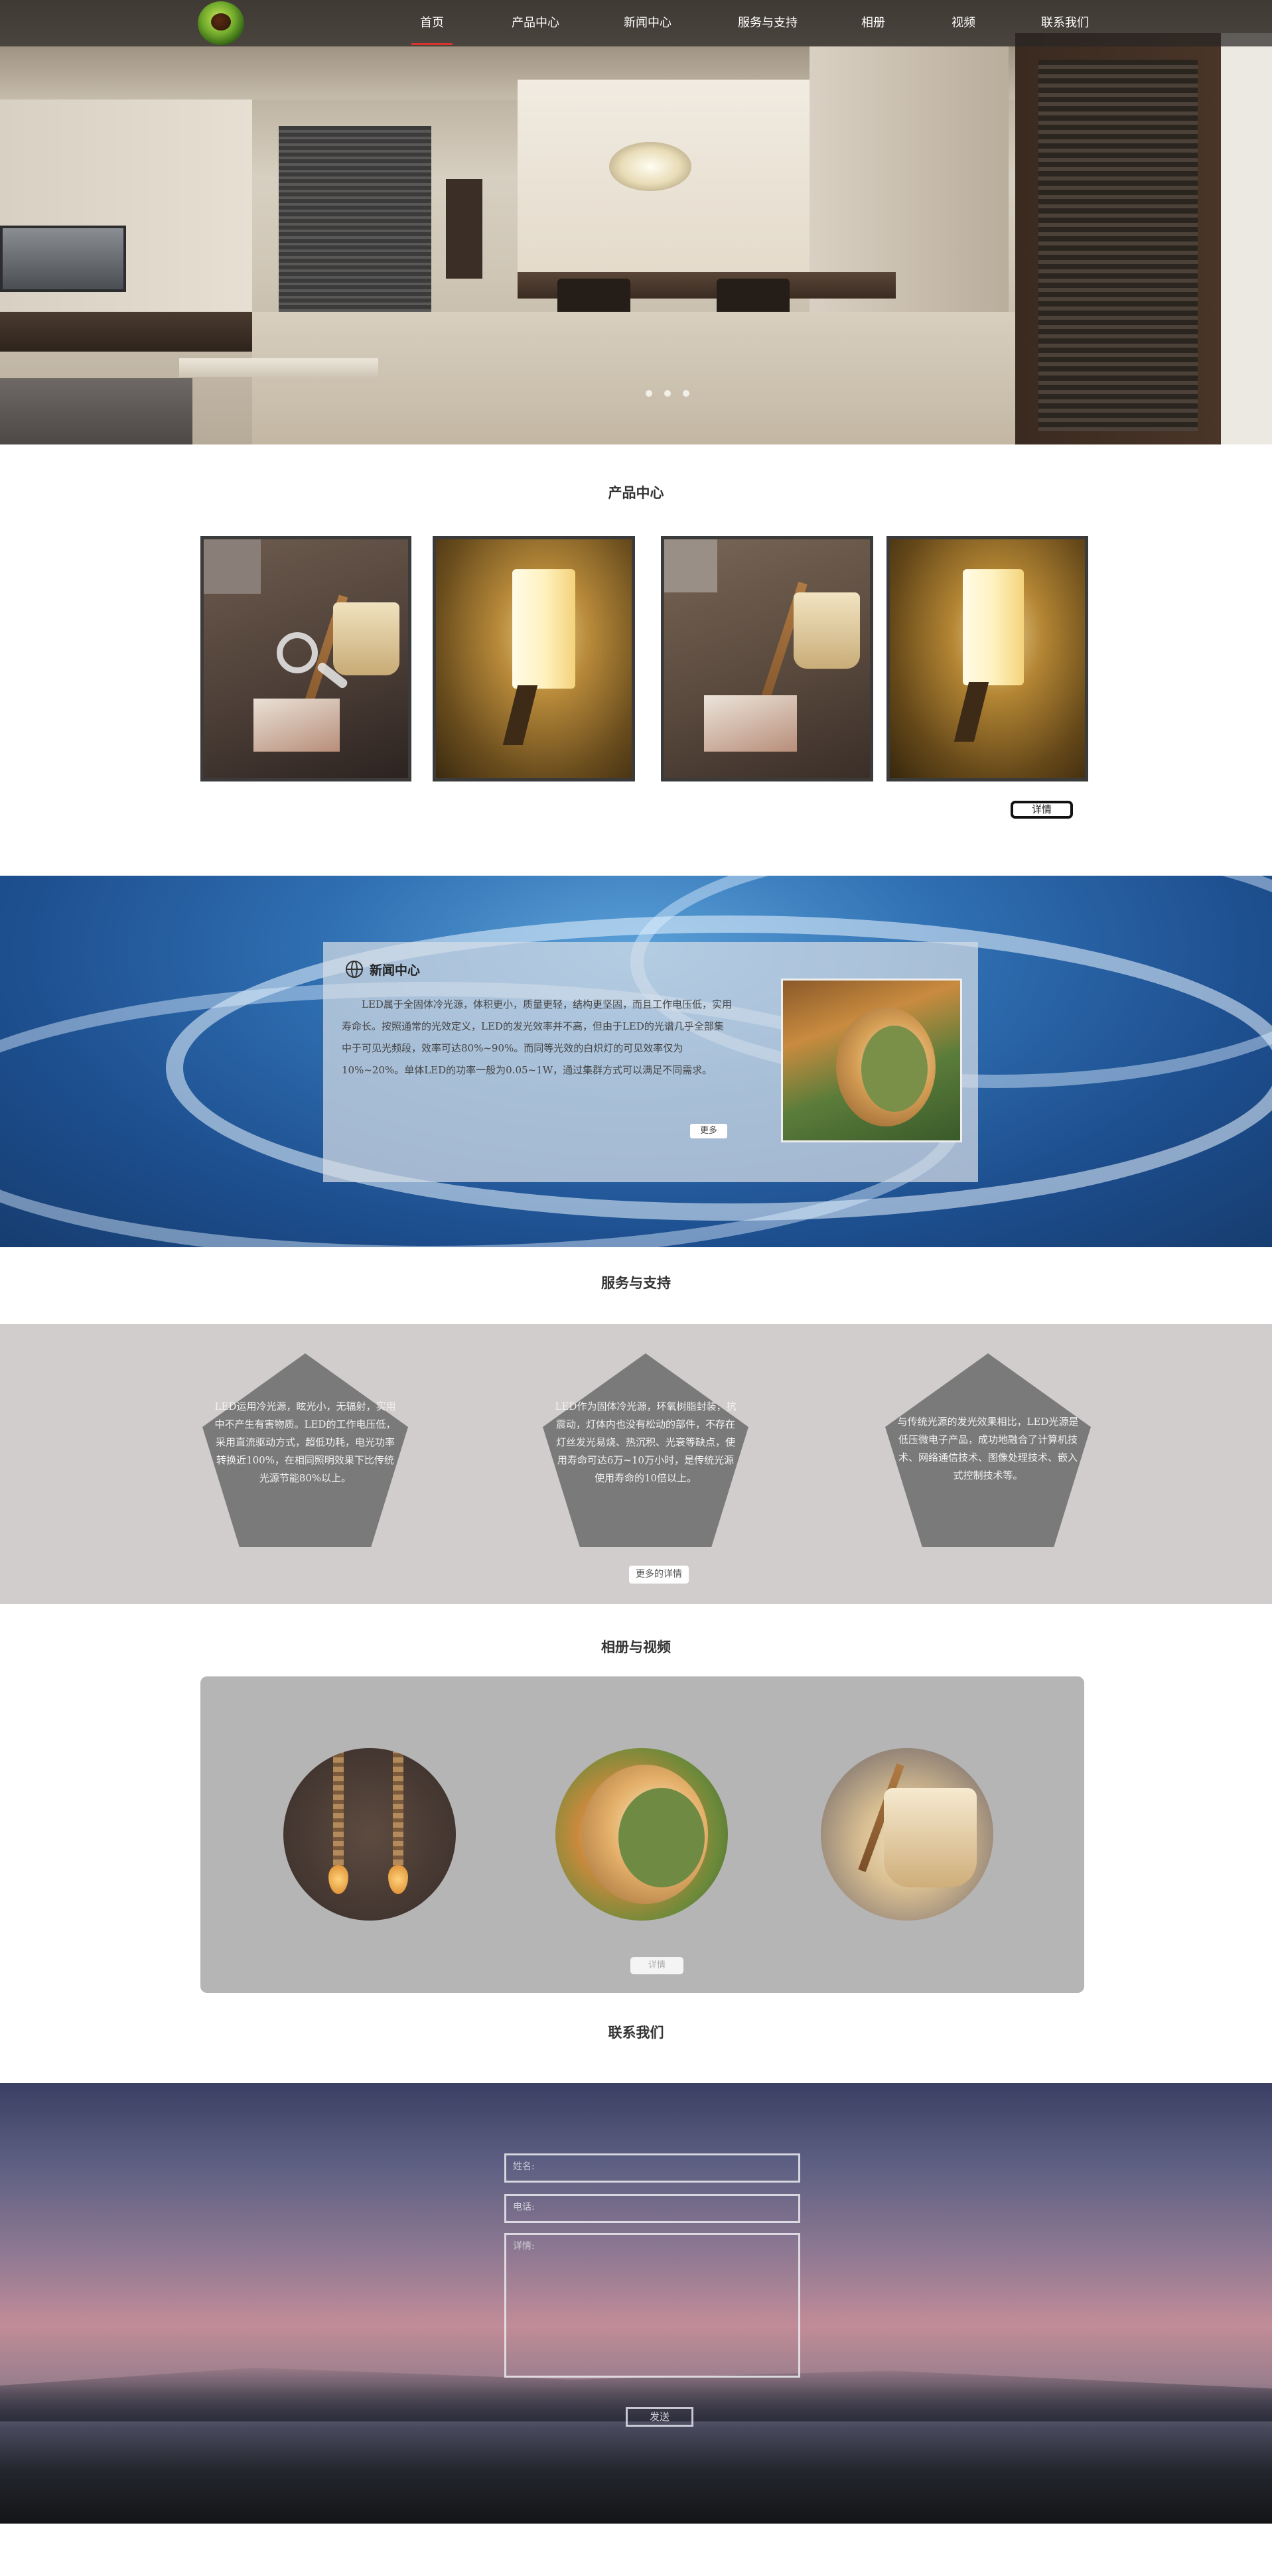 The image size is (1272, 2576). I want to click on magnifier-icon, so click(297, 652).